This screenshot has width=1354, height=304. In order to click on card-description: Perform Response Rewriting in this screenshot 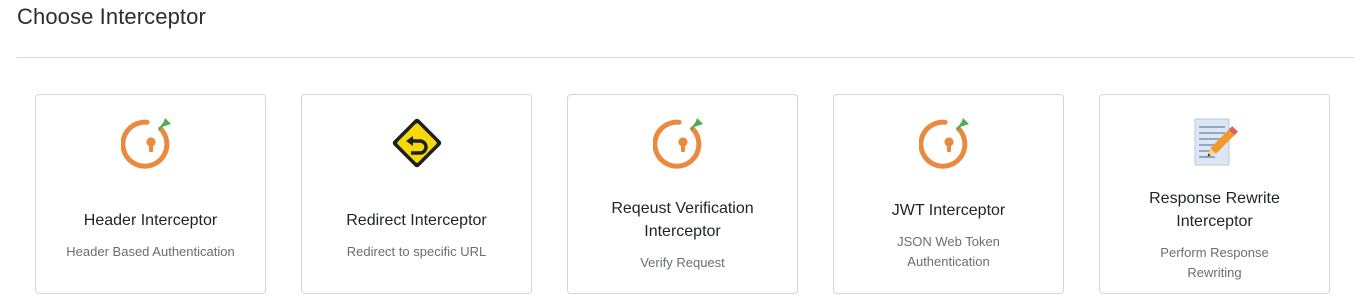, I will do `click(1214, 262)`.